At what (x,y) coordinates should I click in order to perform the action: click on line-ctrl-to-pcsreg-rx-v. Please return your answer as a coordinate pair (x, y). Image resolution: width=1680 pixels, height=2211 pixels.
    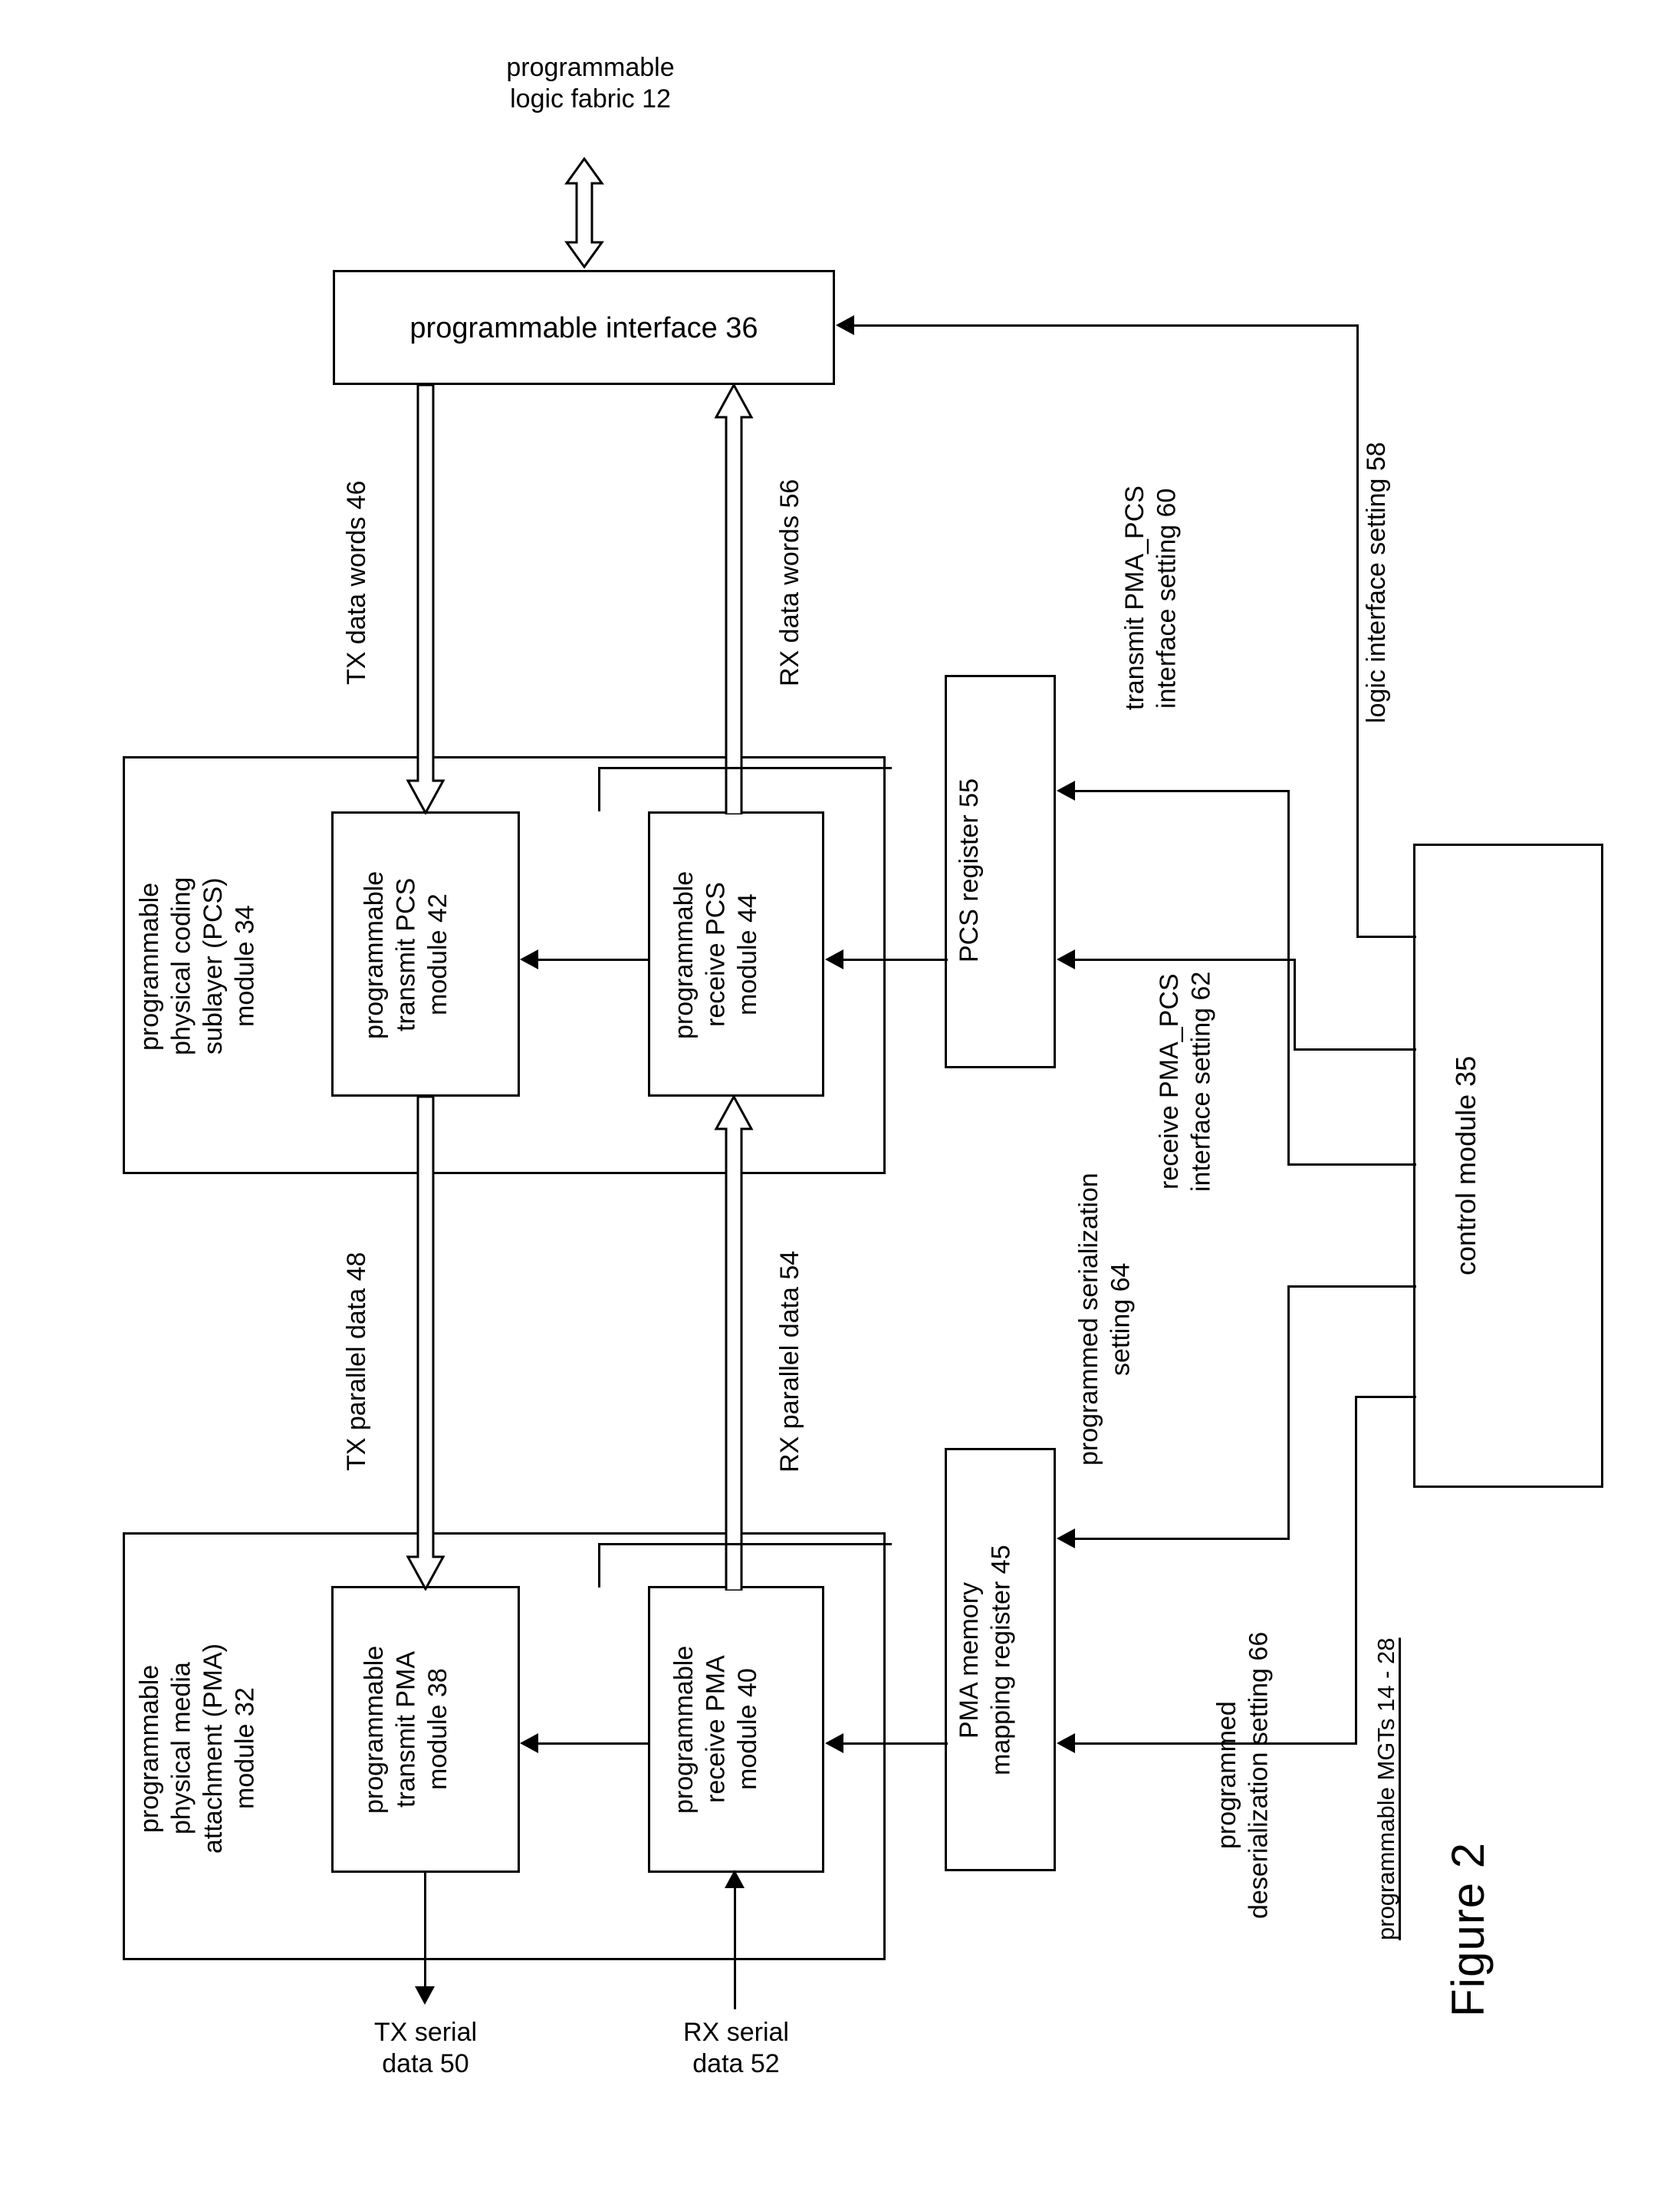
    Looking at the image, I should click on (1295, 1005).